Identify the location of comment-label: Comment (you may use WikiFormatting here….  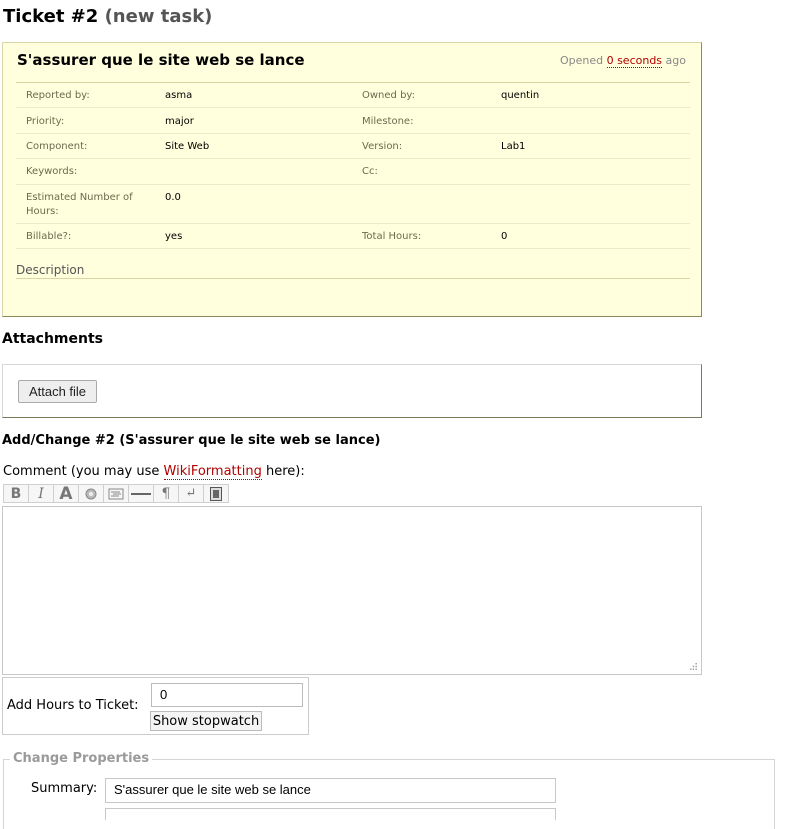
(154, 472).